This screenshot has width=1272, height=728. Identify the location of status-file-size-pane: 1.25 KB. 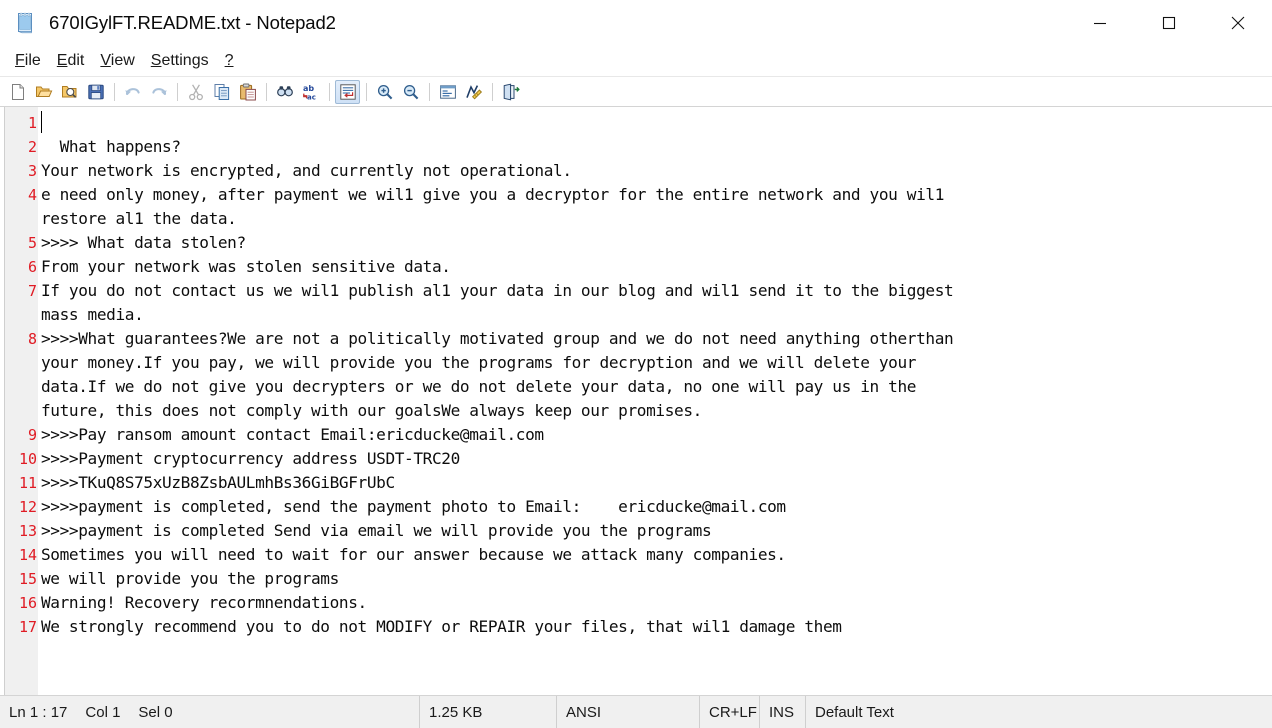
(488, 712).